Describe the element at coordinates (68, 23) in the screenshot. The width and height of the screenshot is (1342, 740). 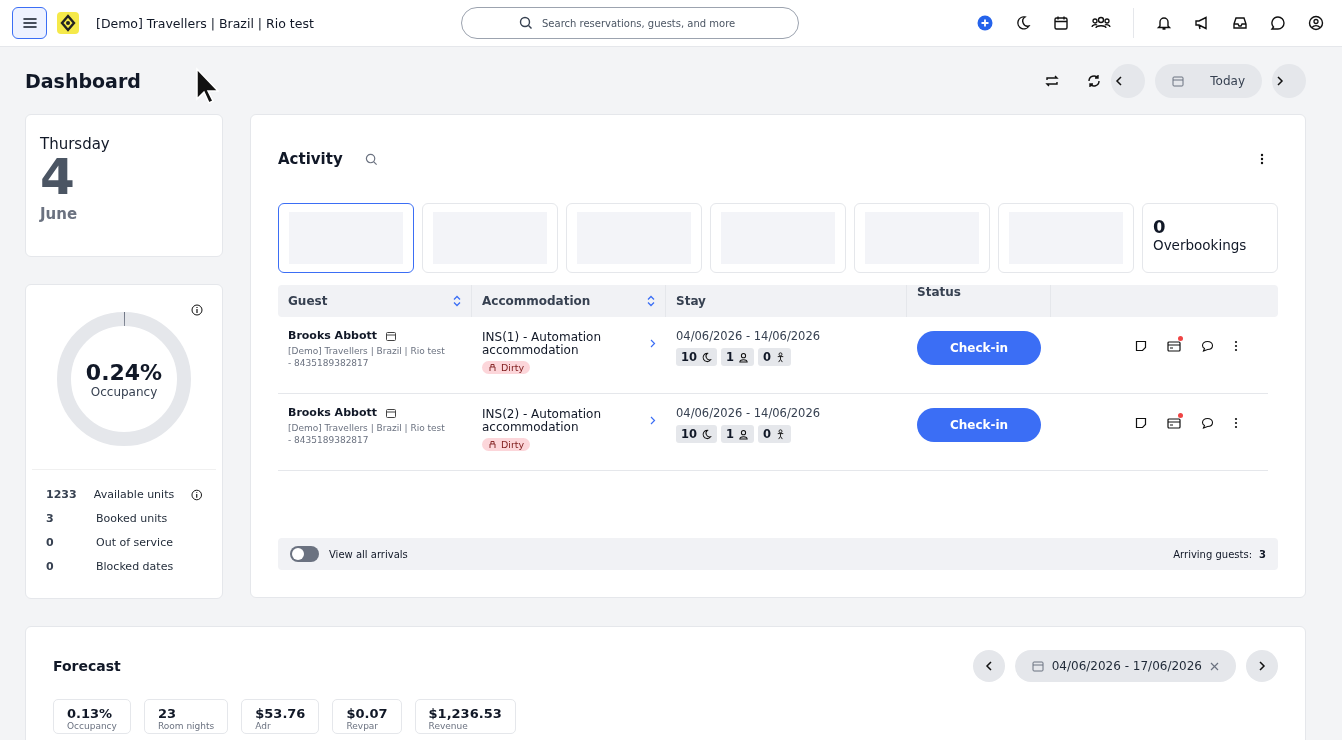
I see `logo-icon` at that location.